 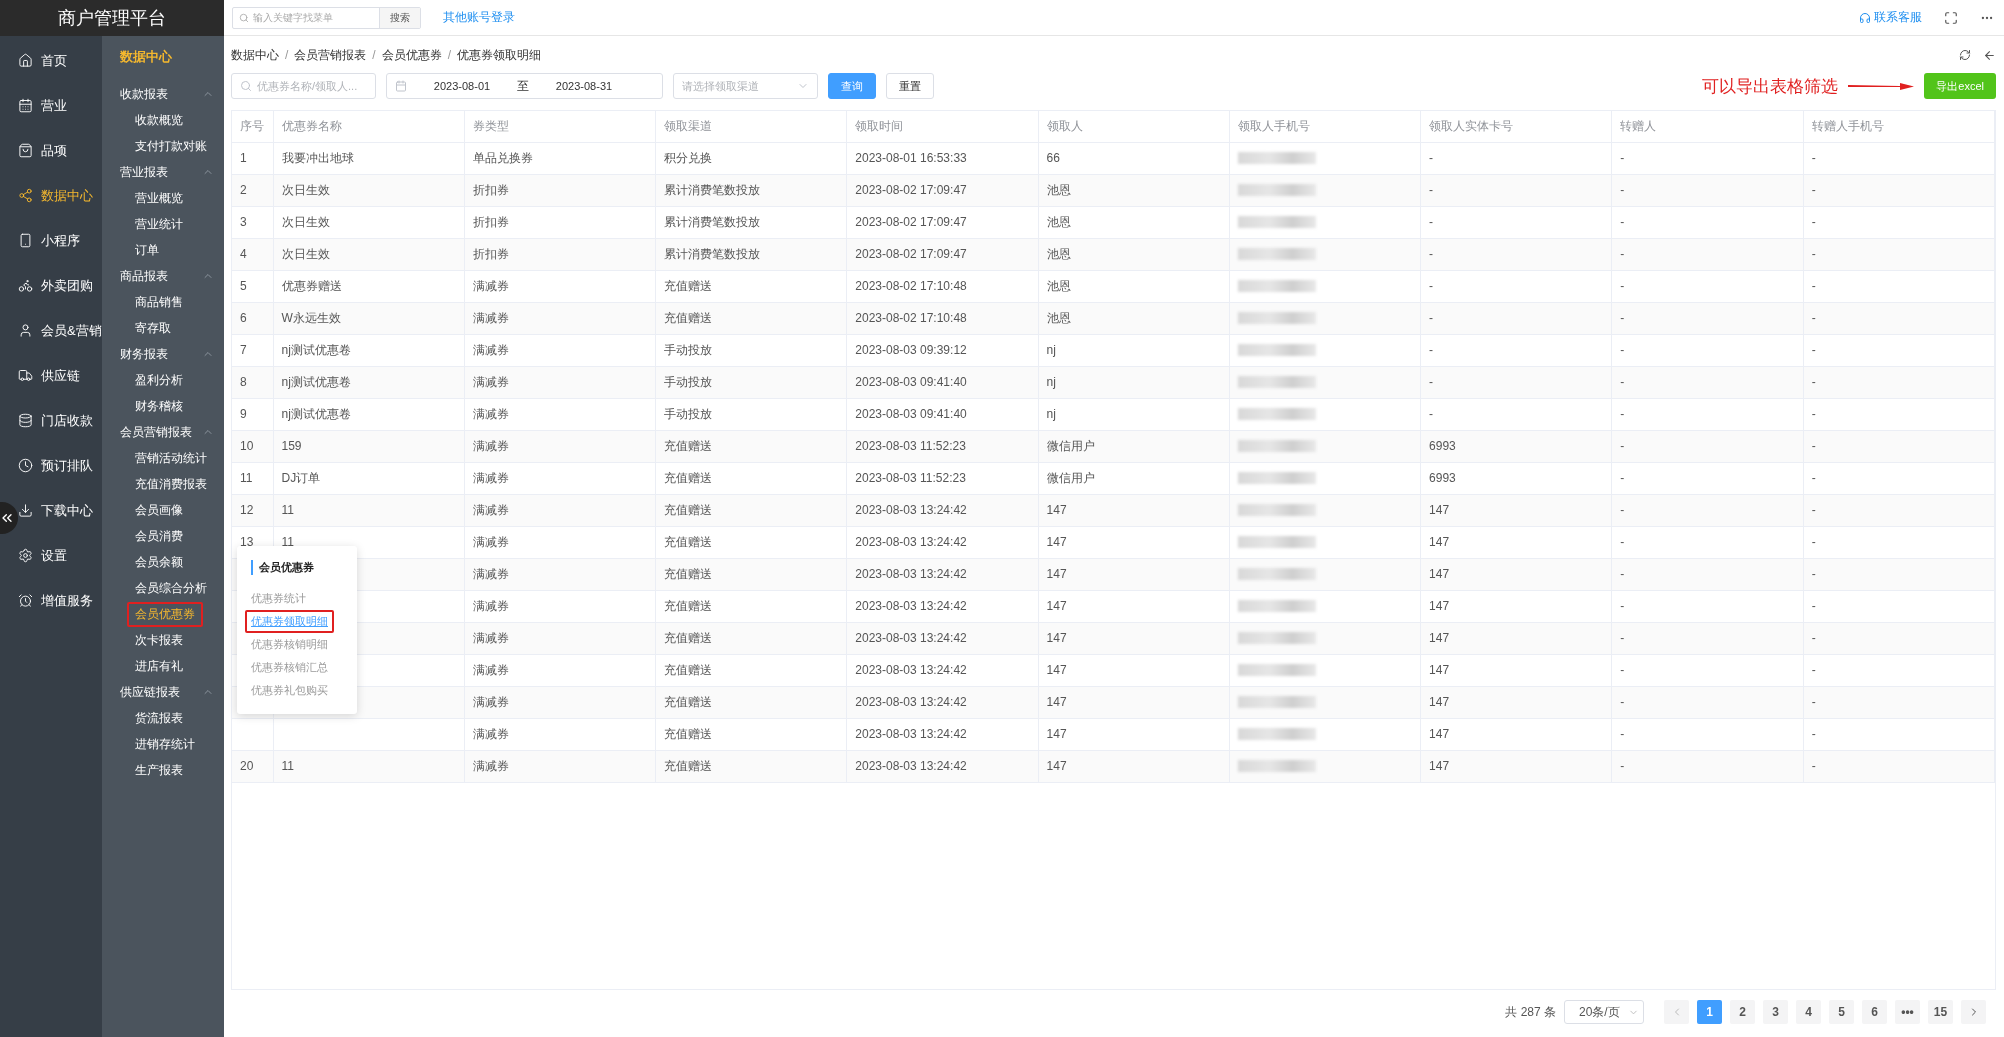 I want to click on menu-group: 商品报表, so click(x=163, y=276).